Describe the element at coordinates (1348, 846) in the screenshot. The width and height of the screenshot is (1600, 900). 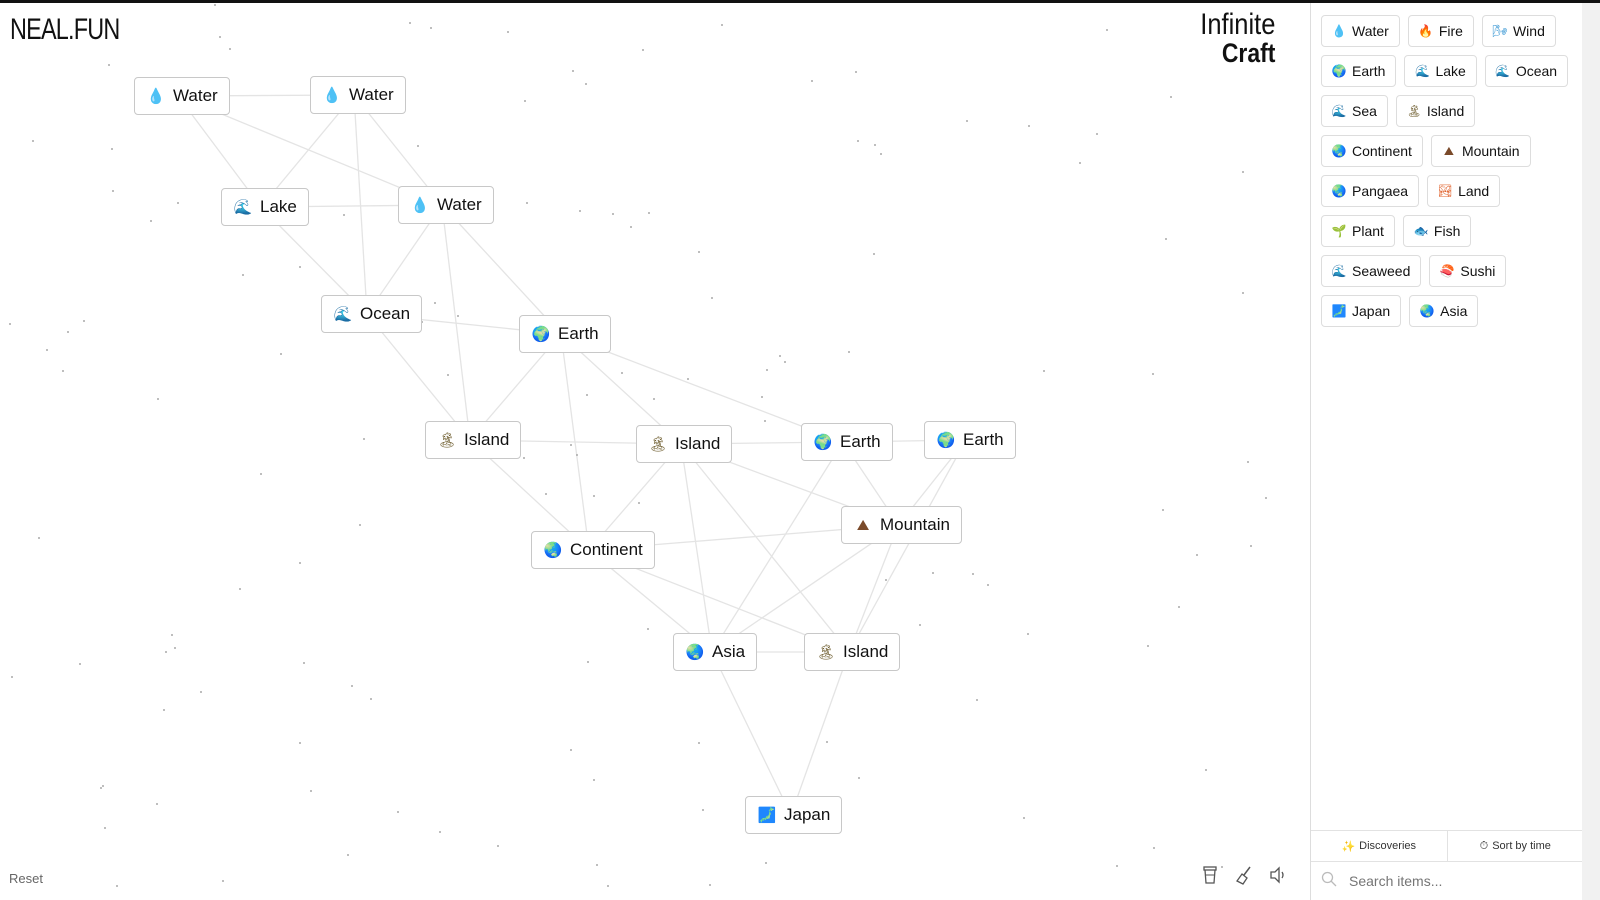
I see `sparkle-icon: ✨` at that location.